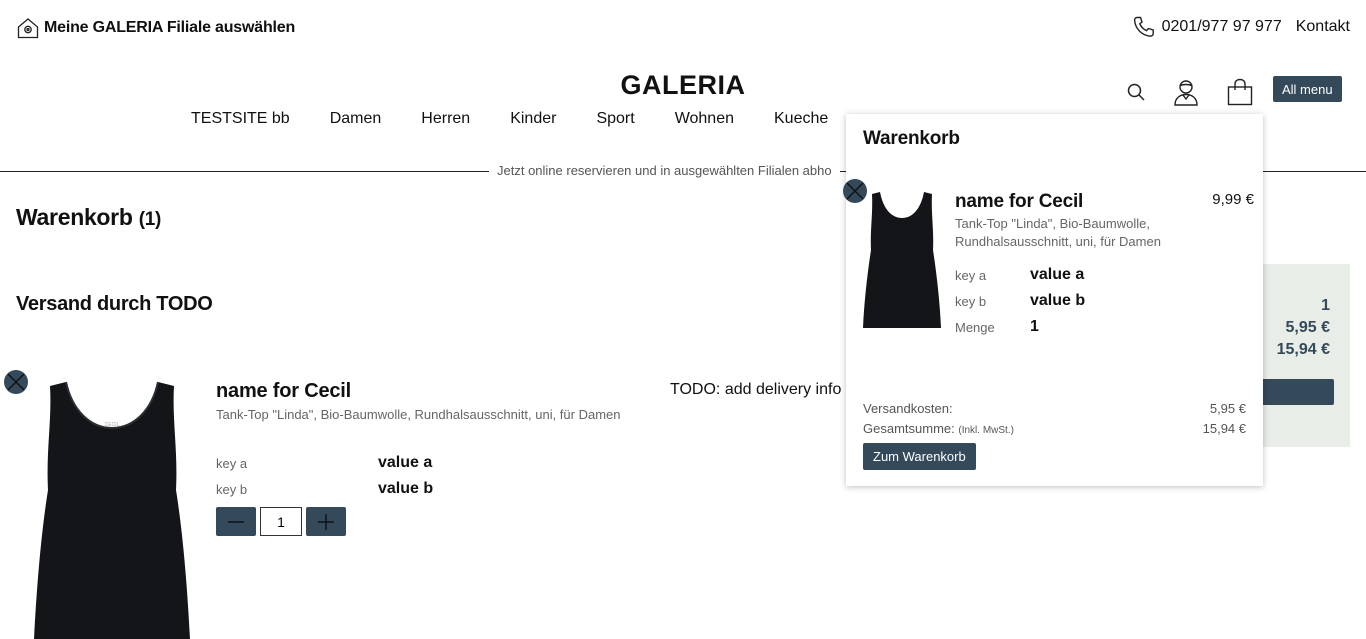  Describe the element at coordinates (28, 28) in the screenshot. I see `store-location-icon` at that location.